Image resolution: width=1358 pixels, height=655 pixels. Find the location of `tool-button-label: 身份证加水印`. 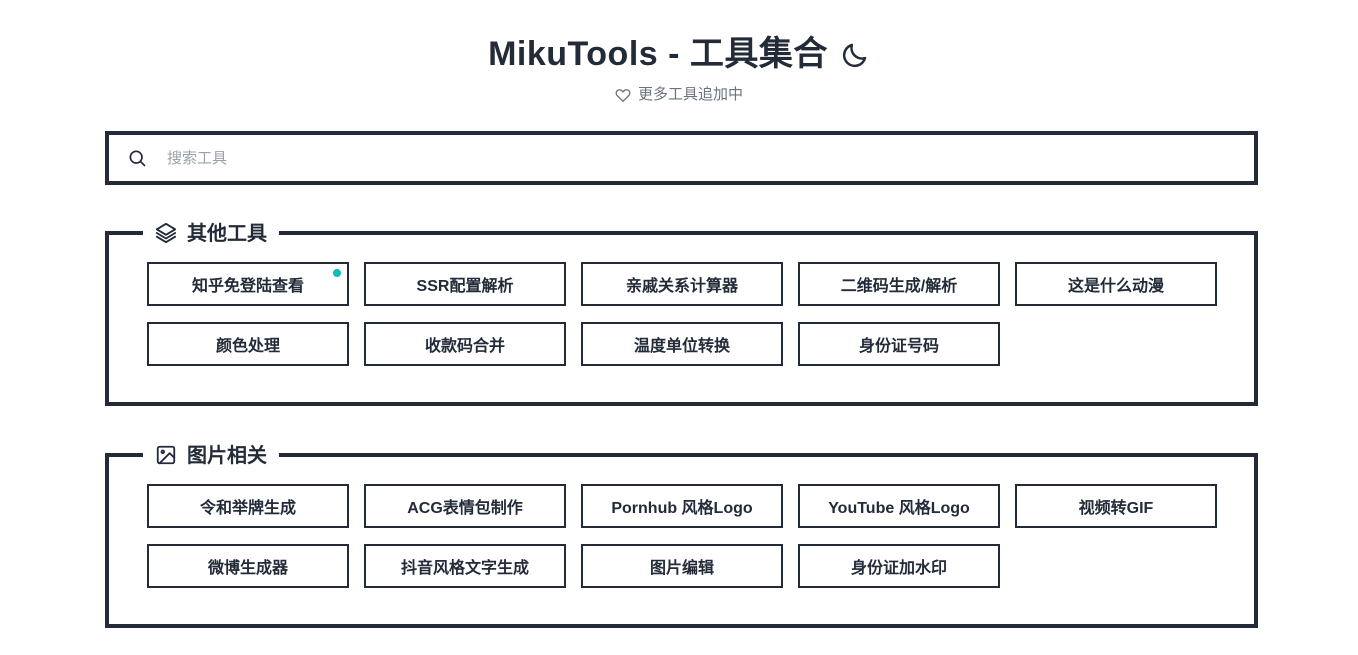

tool-button-label: 身份证加水印 is located at coordinates (898, 568).